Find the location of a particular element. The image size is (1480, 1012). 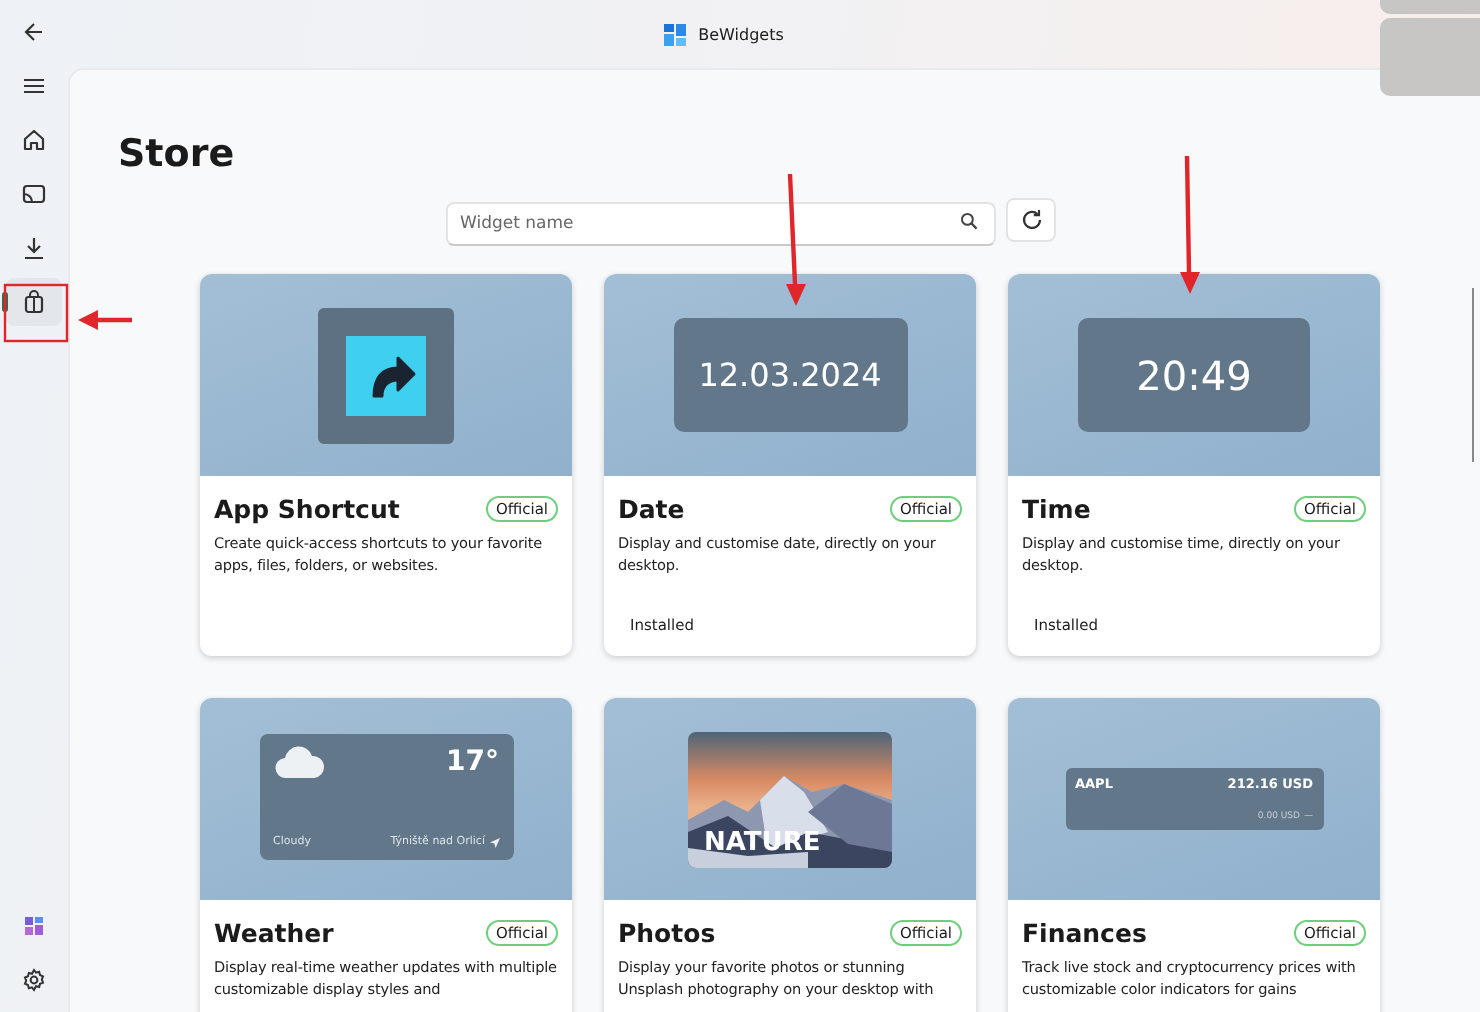

widget-name: App Shortcut is located at coordinates (307, 509).